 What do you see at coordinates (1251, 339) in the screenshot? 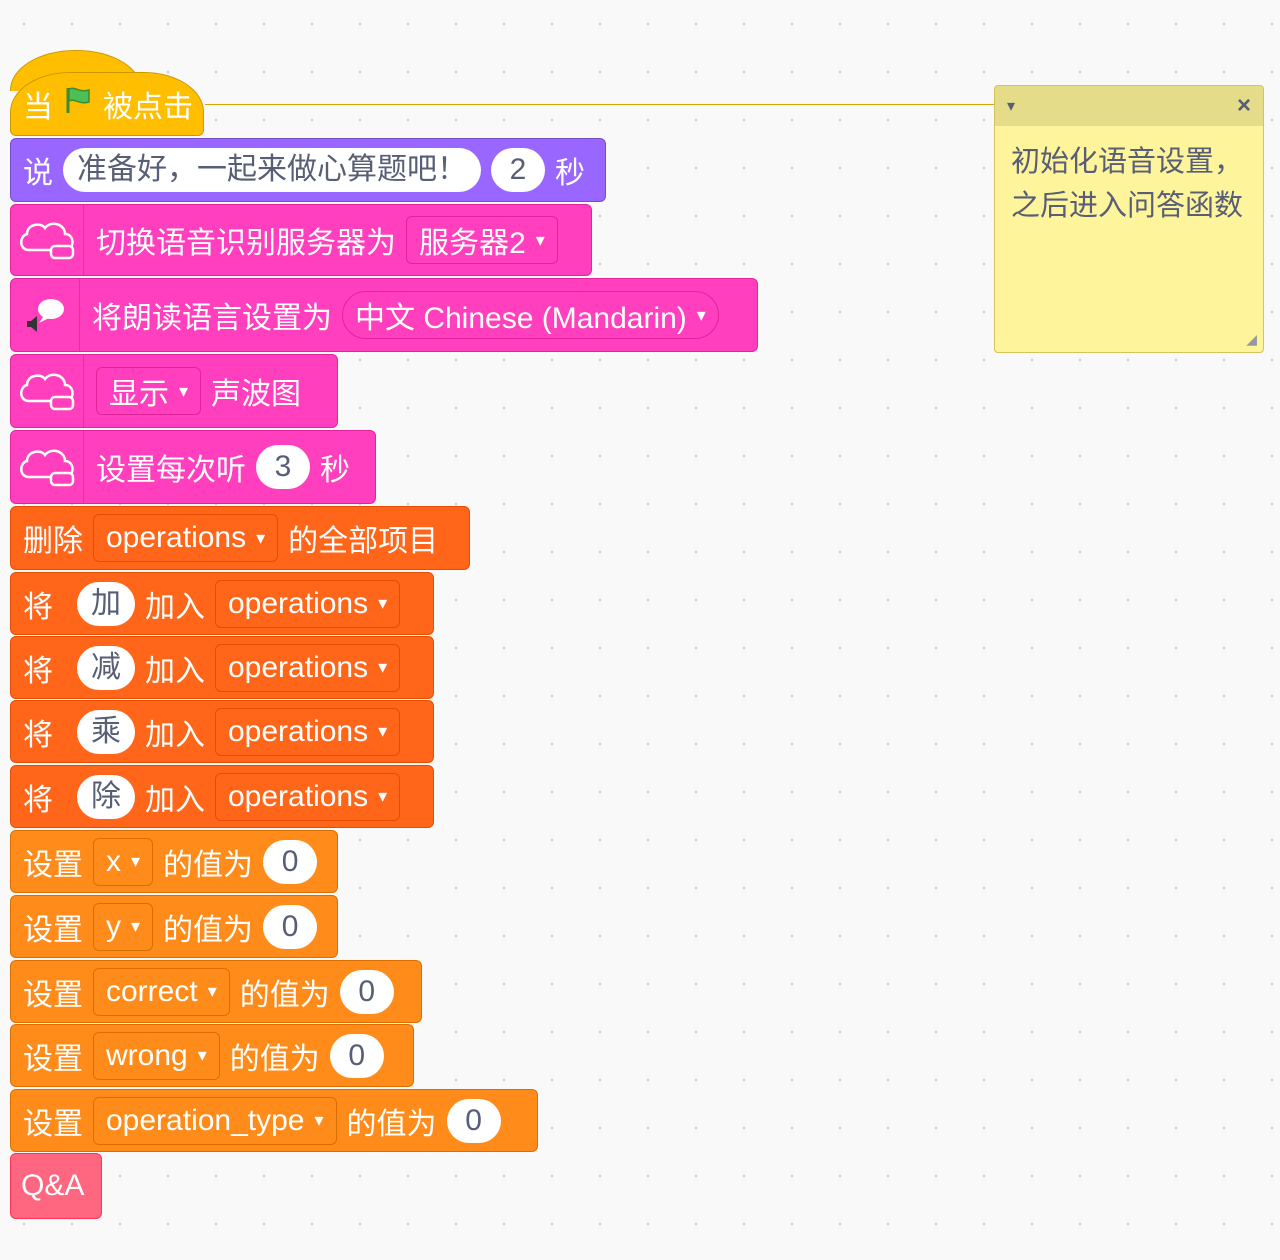
I see `resize-handle-icon: ◢` at bounding box center [1251, 339].